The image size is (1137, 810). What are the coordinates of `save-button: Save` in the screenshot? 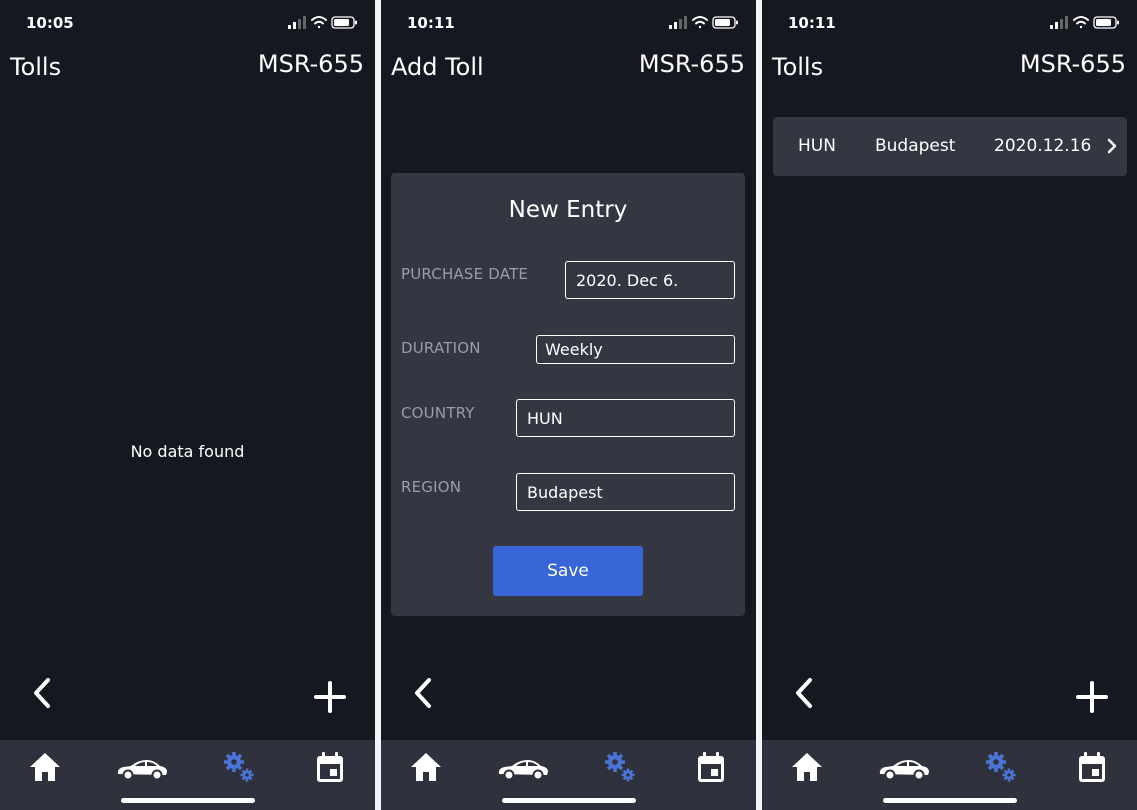 It's located at (568, 571).